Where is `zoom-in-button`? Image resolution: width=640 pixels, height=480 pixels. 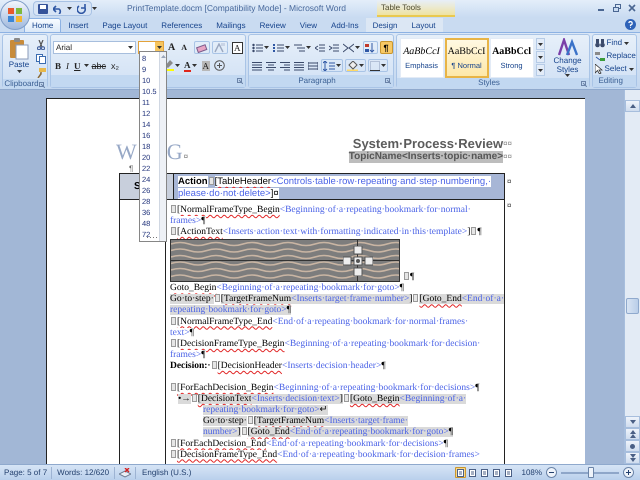 zoom-in-button is located at coordinates (628, 472).